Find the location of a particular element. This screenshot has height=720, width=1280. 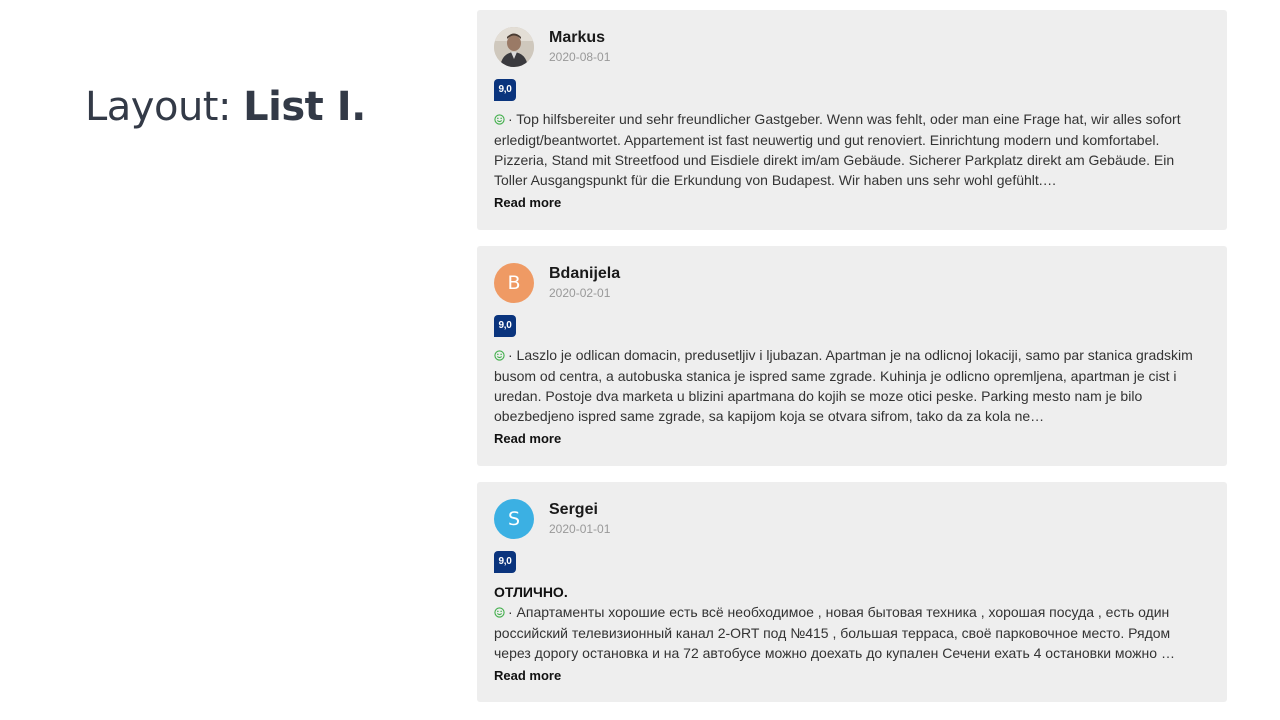

reviewer-avatar-photo is located at coordinates (514, 47).